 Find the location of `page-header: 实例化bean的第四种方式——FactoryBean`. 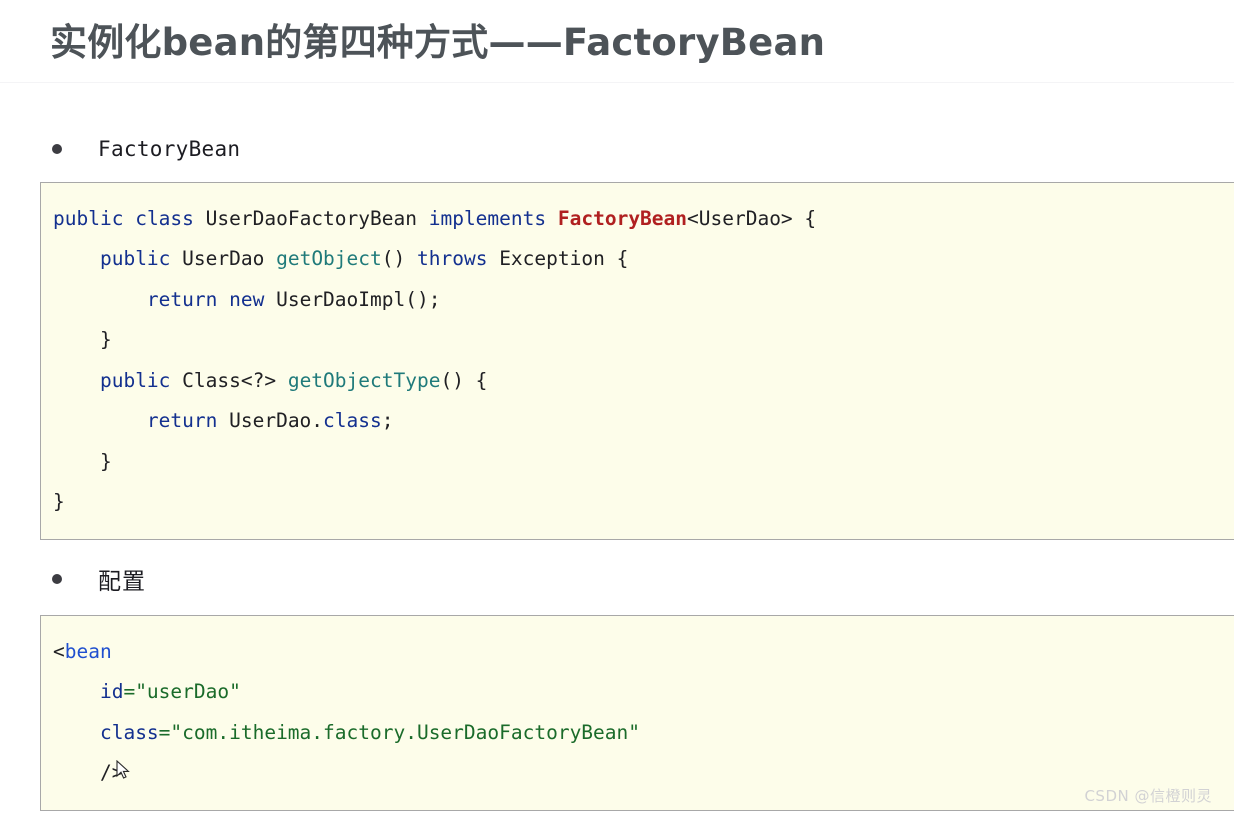

page-header: 实例化bean的第四种方式——FactoryBean is located at coordinates (617, 41).